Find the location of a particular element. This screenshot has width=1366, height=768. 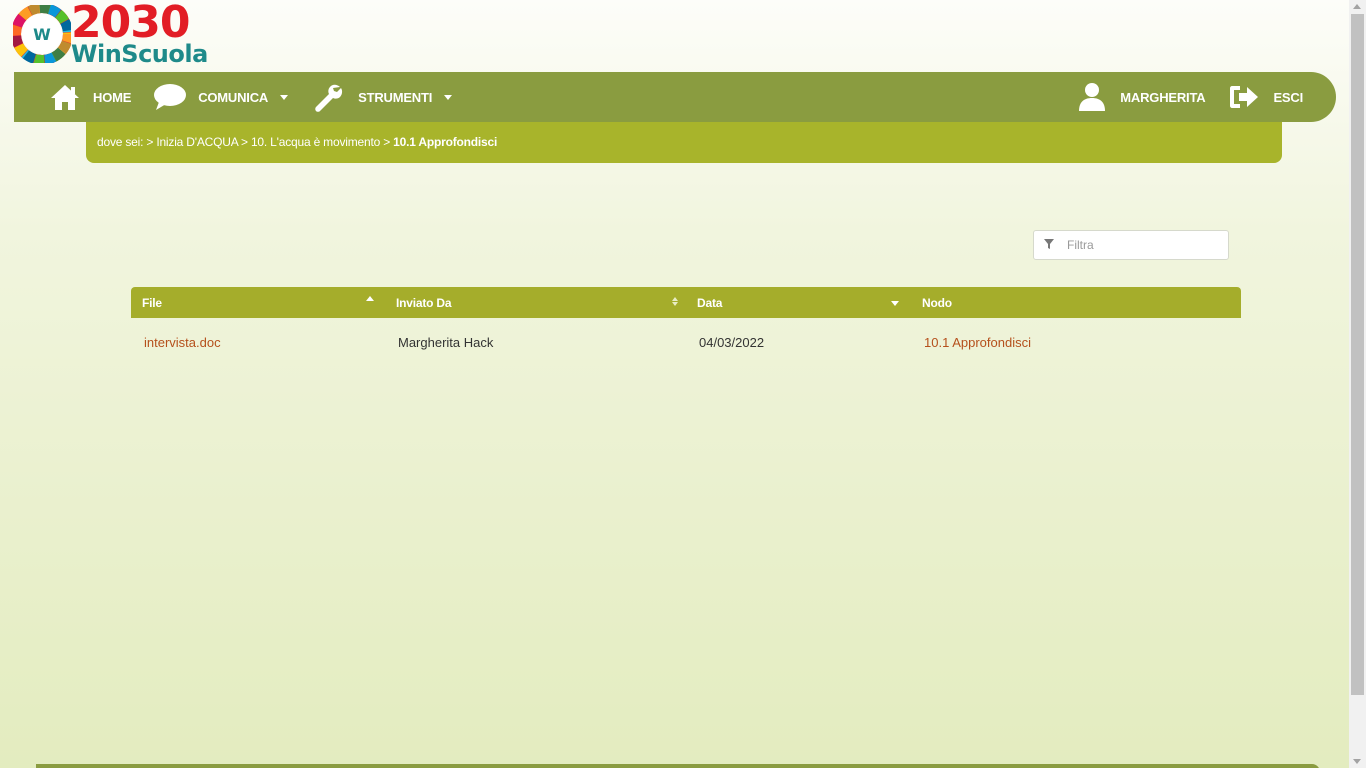

sdg-wheel-icon: W is located at coordinates (42, 34).